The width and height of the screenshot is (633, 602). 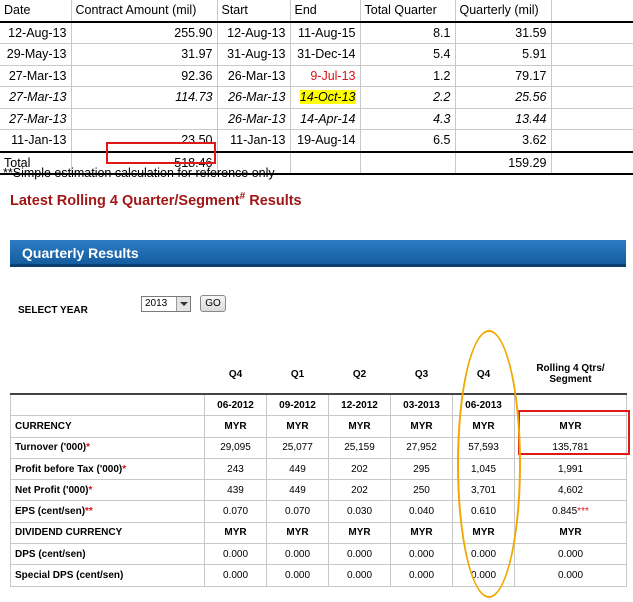 I want to click on cell-start: 12-Aug-13, so click(x=254, y=32).